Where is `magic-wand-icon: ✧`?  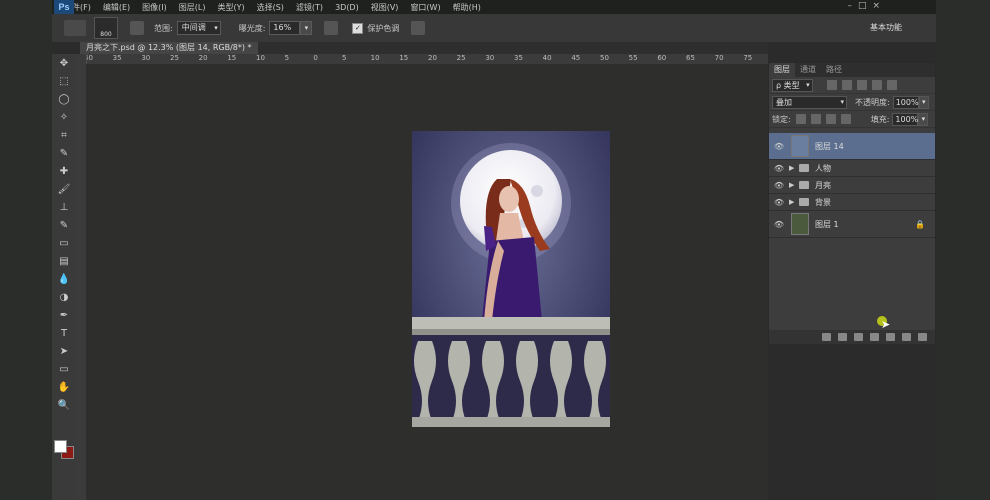 magic-wand-icon: ✧ is located at coordinates (64, 117).